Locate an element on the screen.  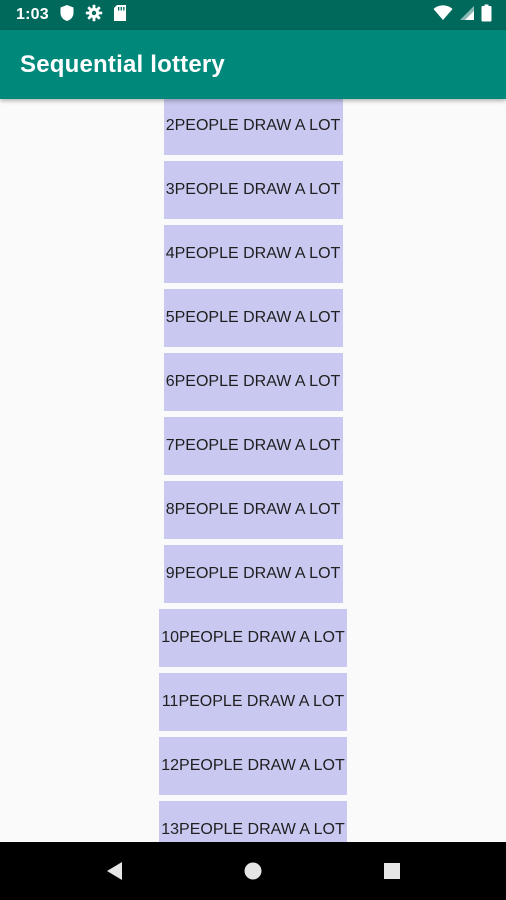
status-right is located at coordinates (462, 15).